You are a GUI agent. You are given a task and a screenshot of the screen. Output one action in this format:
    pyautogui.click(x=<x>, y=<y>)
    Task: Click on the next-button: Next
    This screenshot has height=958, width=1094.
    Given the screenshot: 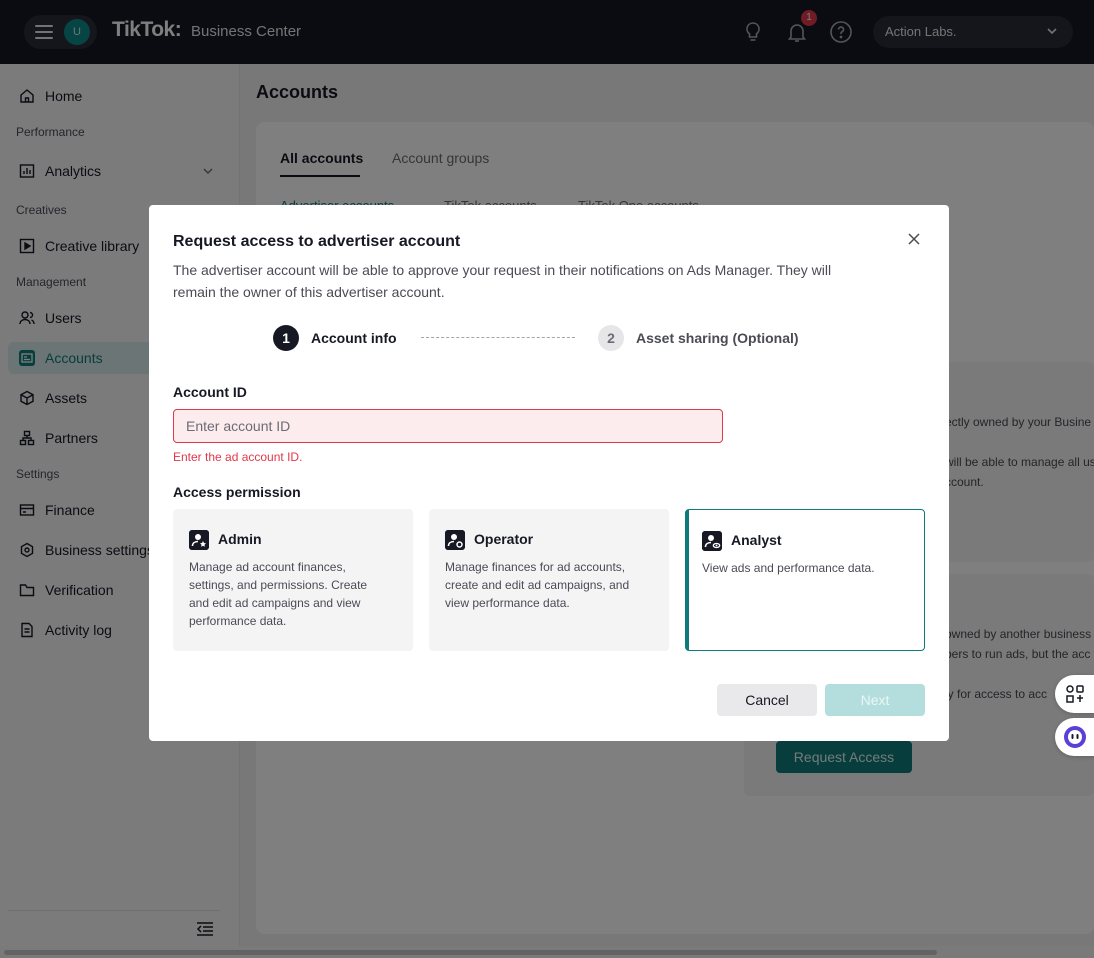 What is the action you would take?
    pyautogui.click(x=875, y=700)
    